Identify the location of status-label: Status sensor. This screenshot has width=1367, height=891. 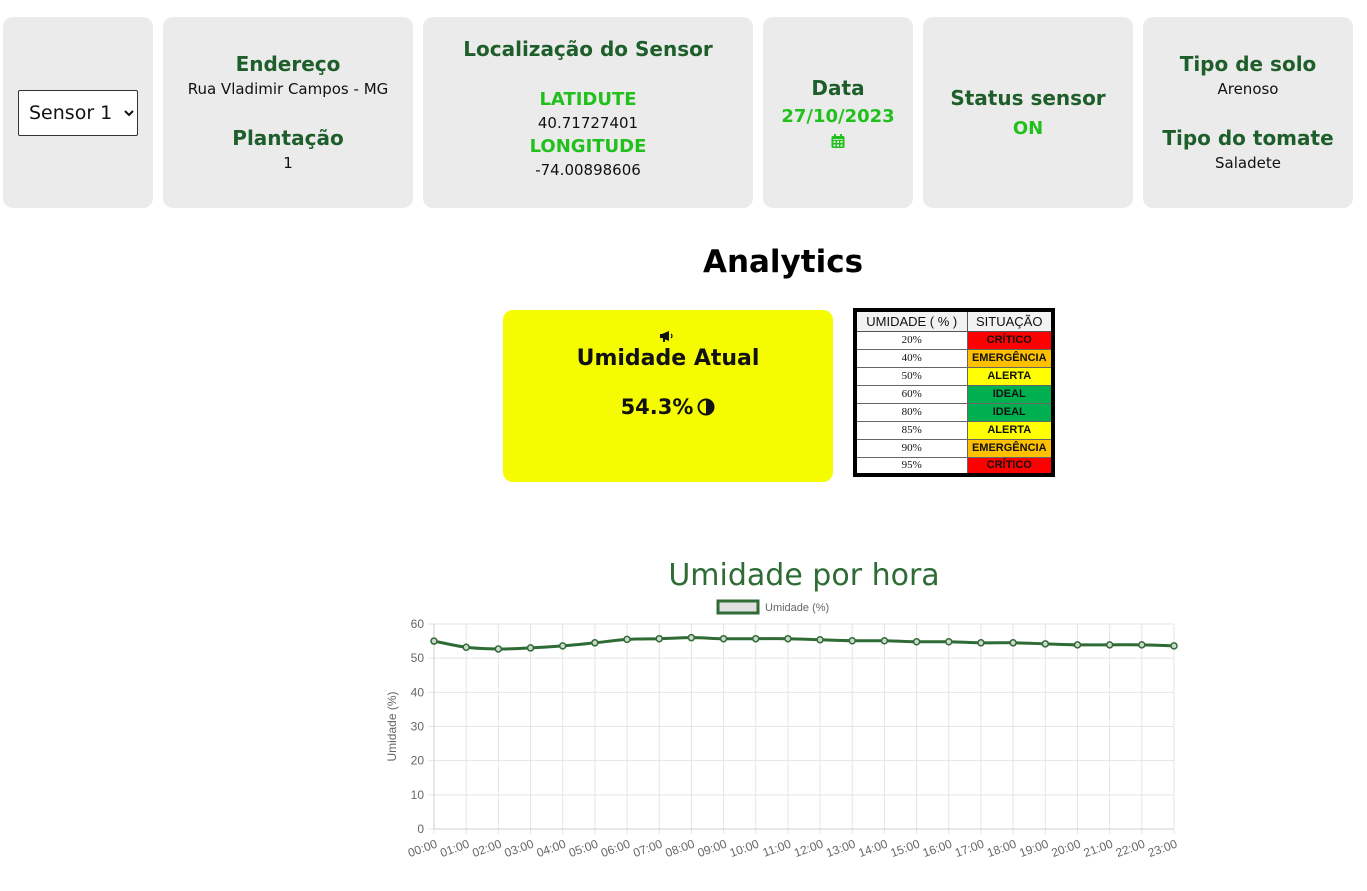
(1028, 98).